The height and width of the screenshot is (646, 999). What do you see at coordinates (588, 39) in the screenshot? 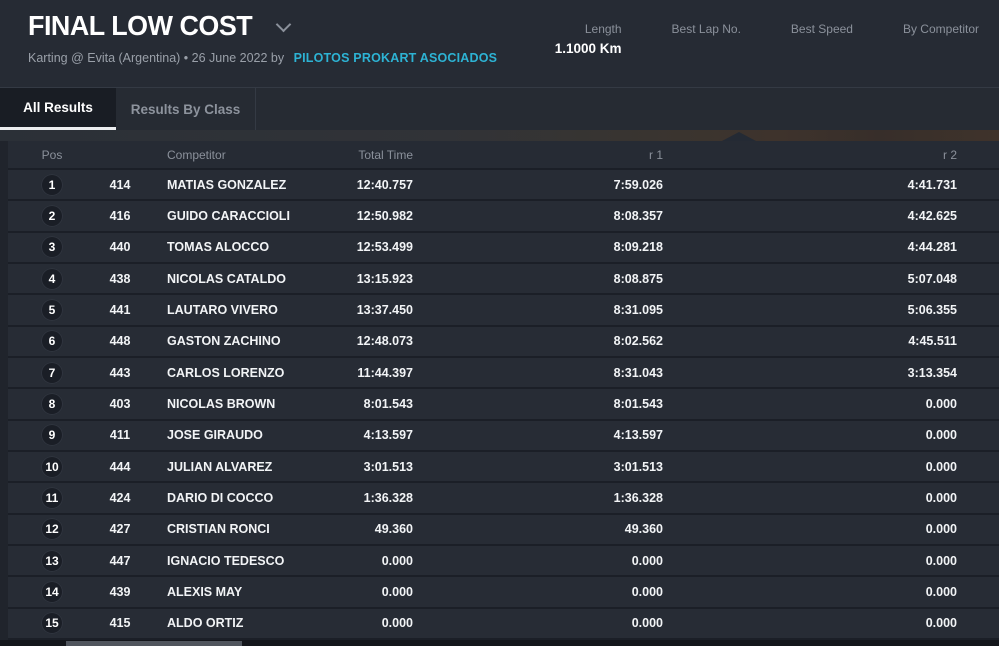
I see `stat-length: Length 1.1000 Km` at bounding box center [588, 39].